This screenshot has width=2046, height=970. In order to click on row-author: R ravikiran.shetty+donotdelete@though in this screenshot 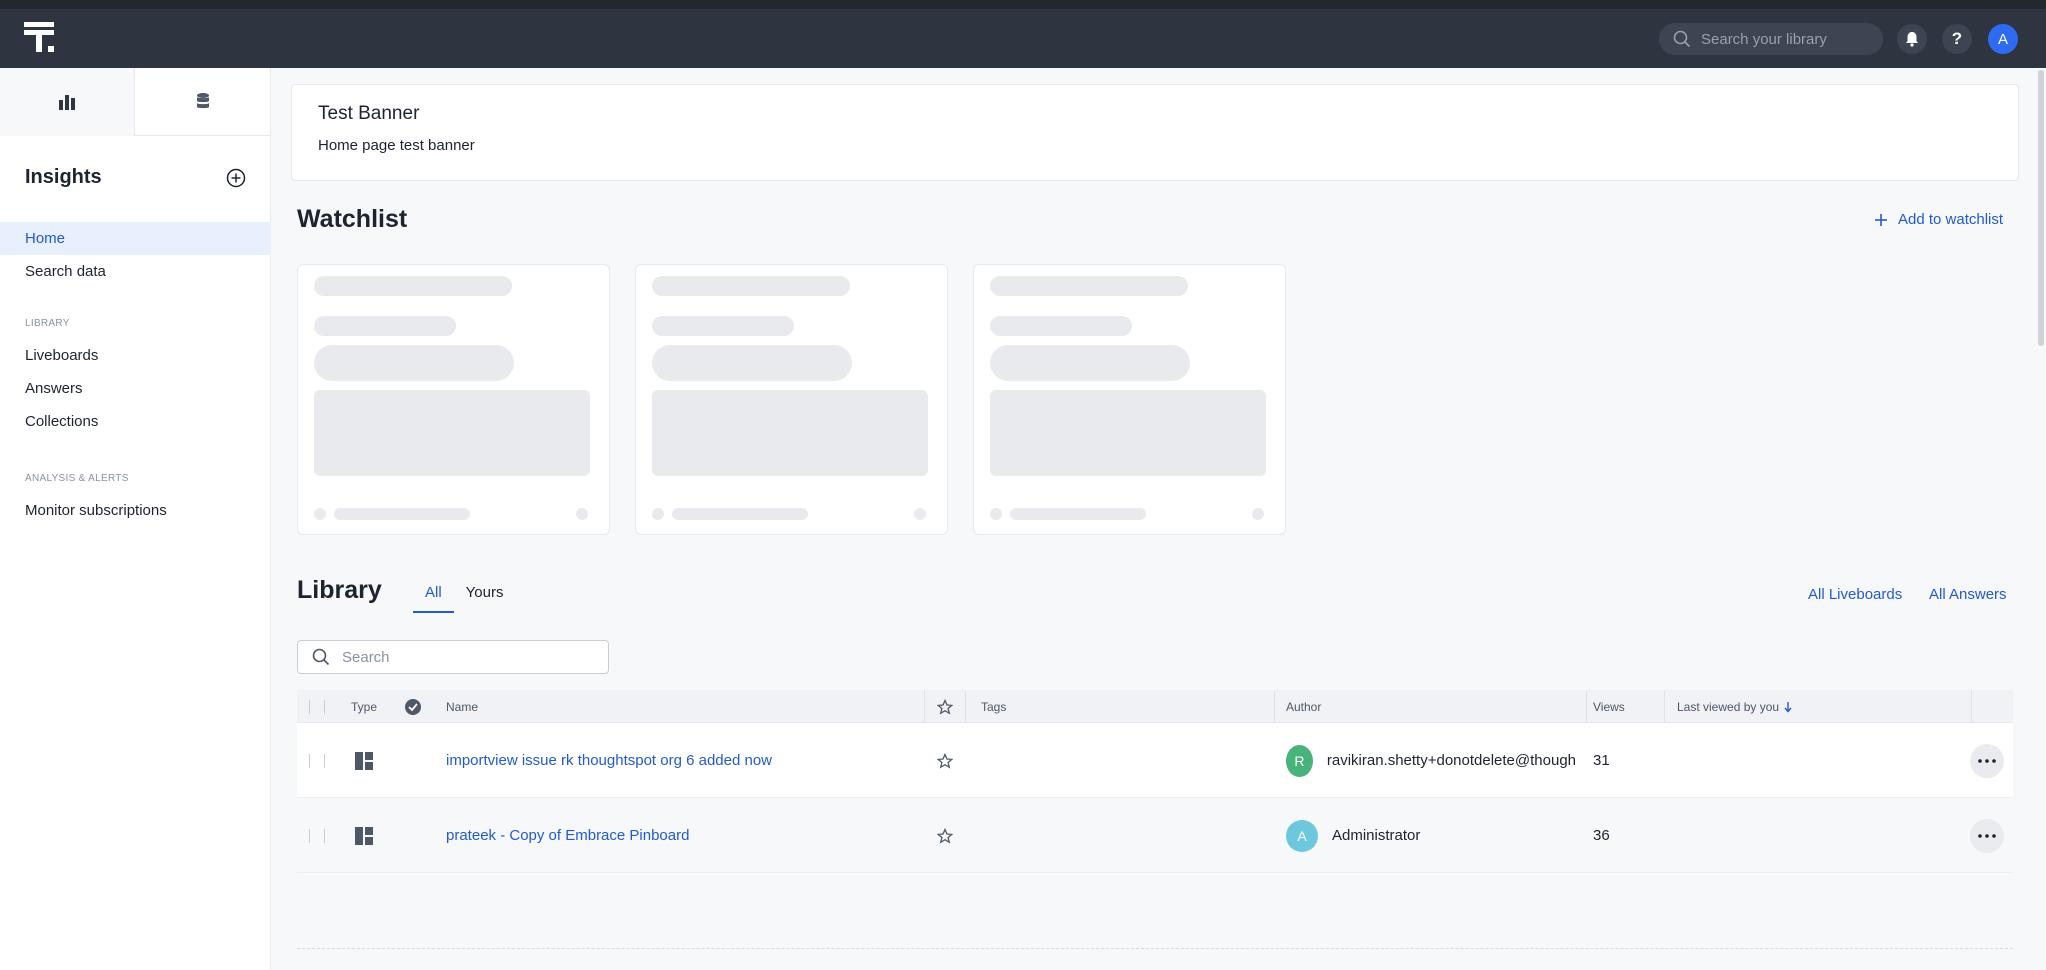, I will do `click(1431, 760)`.